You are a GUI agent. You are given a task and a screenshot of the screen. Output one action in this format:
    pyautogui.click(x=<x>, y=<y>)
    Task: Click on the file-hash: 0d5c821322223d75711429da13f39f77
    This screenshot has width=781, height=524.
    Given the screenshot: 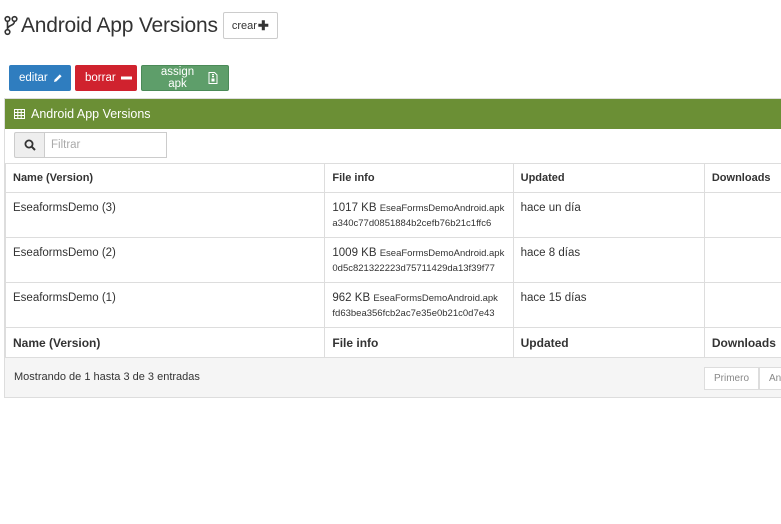 What is the action you would take?
    pyautogui.click(x=413, y=268)
    